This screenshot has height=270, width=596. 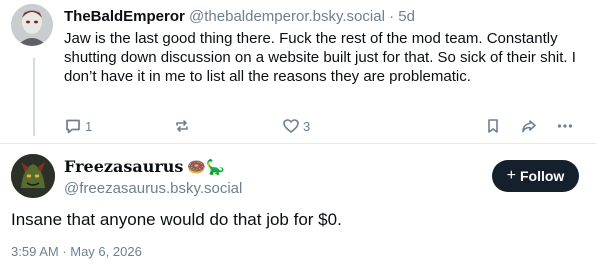 I want to click on reply-button: 1, so click(x=78, y=126).